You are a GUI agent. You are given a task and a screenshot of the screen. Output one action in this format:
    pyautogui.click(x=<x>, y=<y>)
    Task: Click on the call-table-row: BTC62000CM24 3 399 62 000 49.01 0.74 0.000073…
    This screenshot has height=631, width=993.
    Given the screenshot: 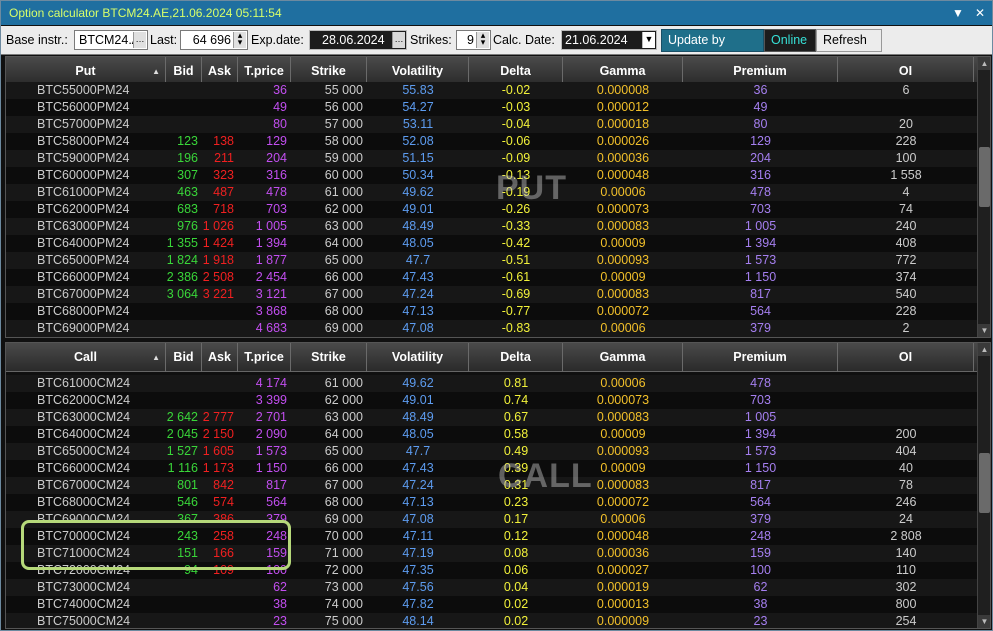 What is the action you would take?
    pyautogui.click(x=492, y=400)
    